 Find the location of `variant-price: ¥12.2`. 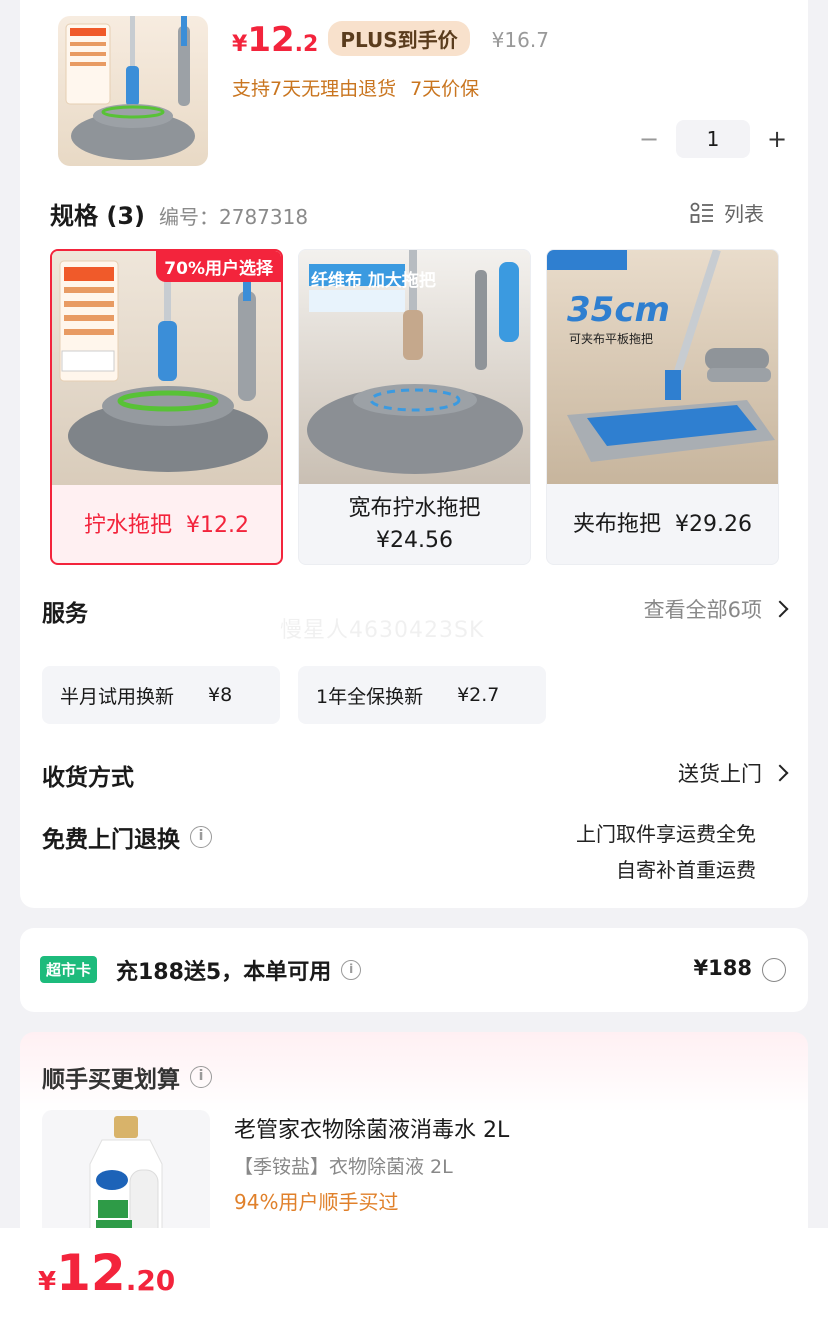

variant-price: ¥12.2 is located at coordinates (217, 525).